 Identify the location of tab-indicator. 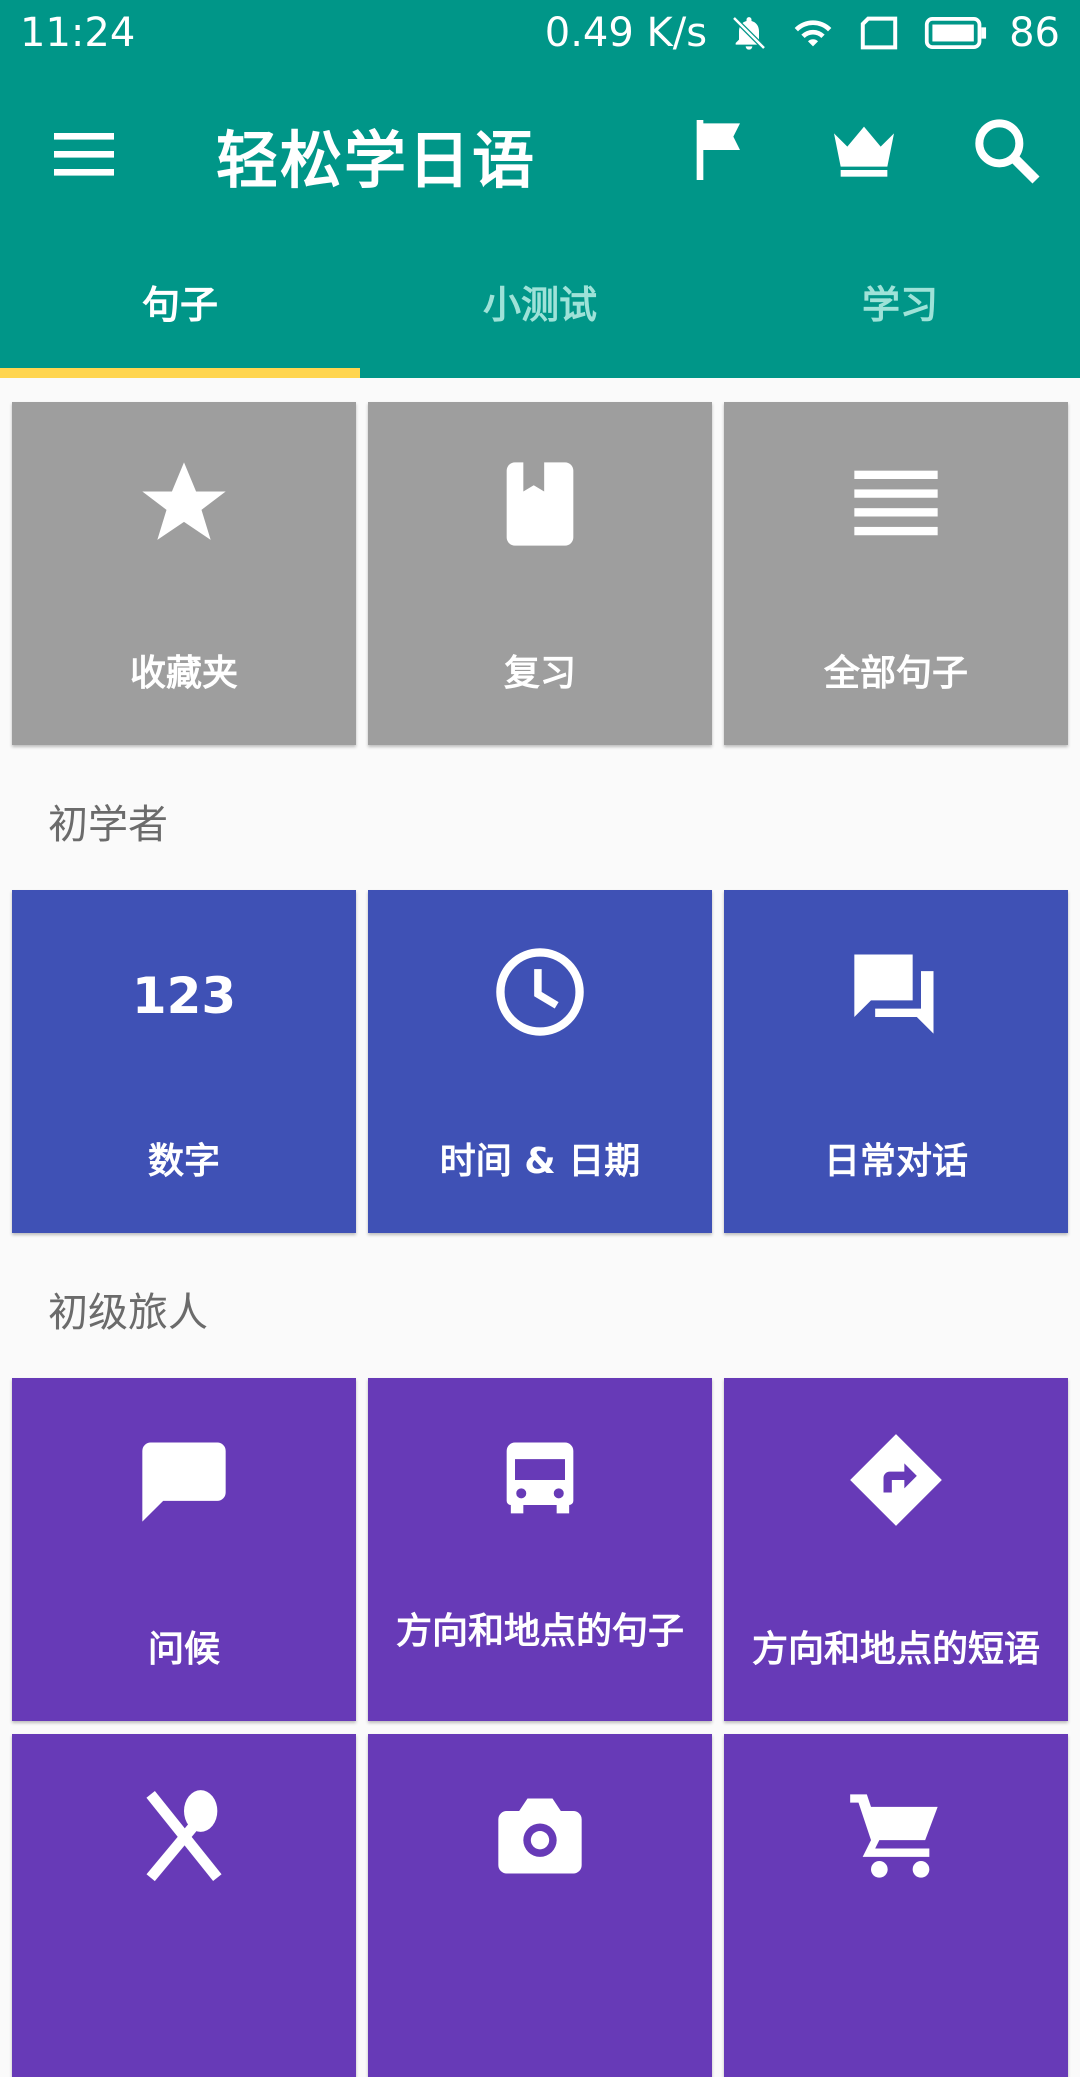
(180, 373).